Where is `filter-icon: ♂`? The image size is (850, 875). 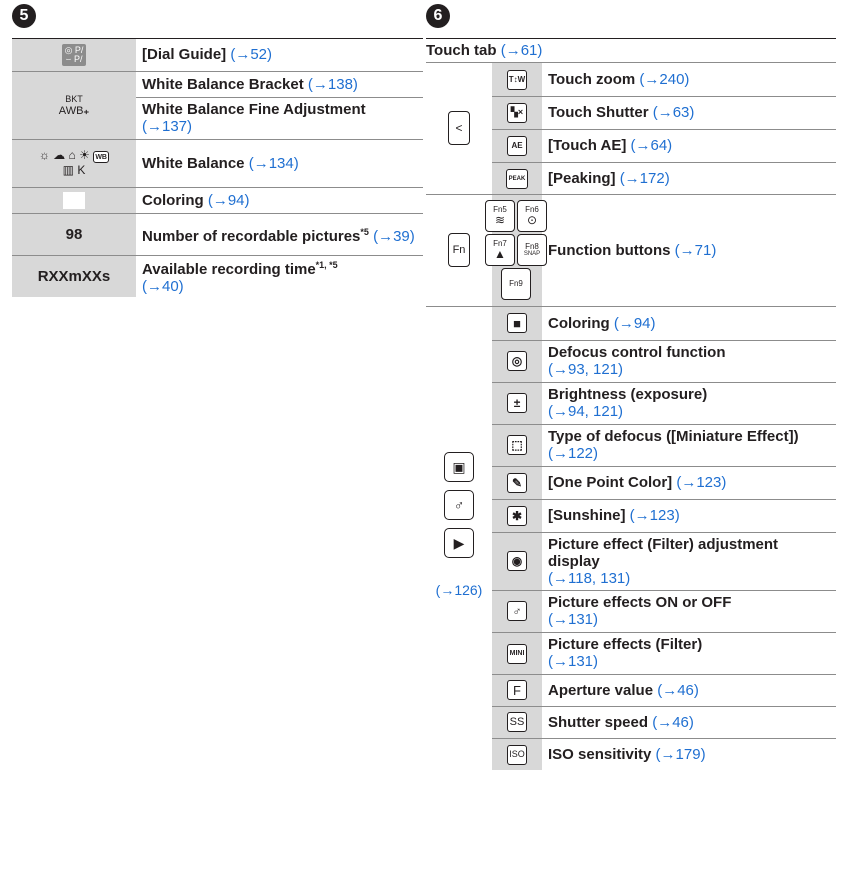 filter-icon: ♂ is located at coordinates (459, 505).